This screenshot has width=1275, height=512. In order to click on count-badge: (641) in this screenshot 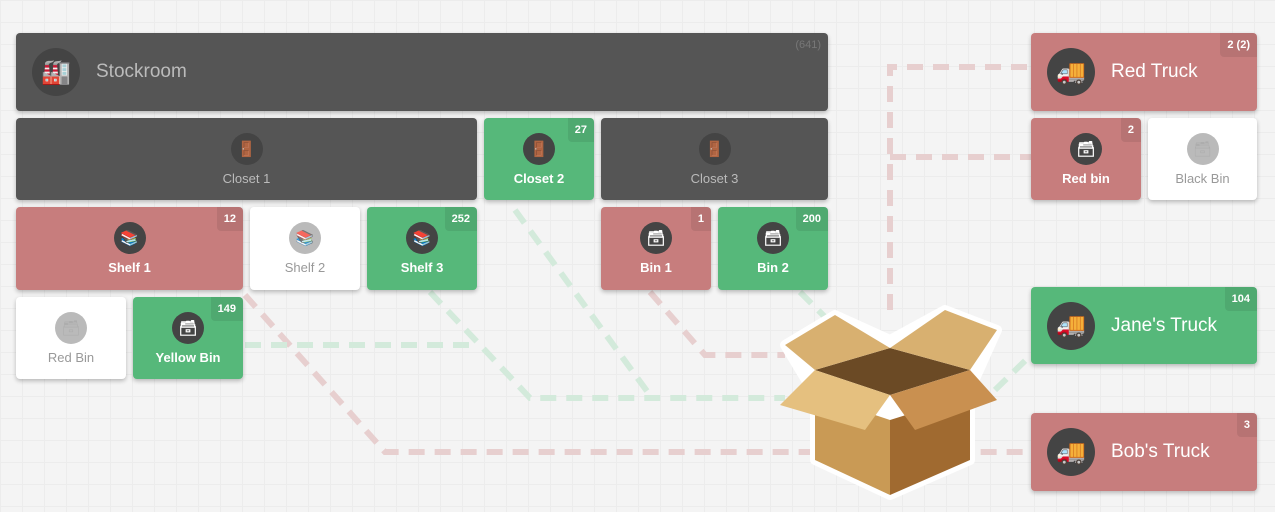, I will do `click(808, 45)`.